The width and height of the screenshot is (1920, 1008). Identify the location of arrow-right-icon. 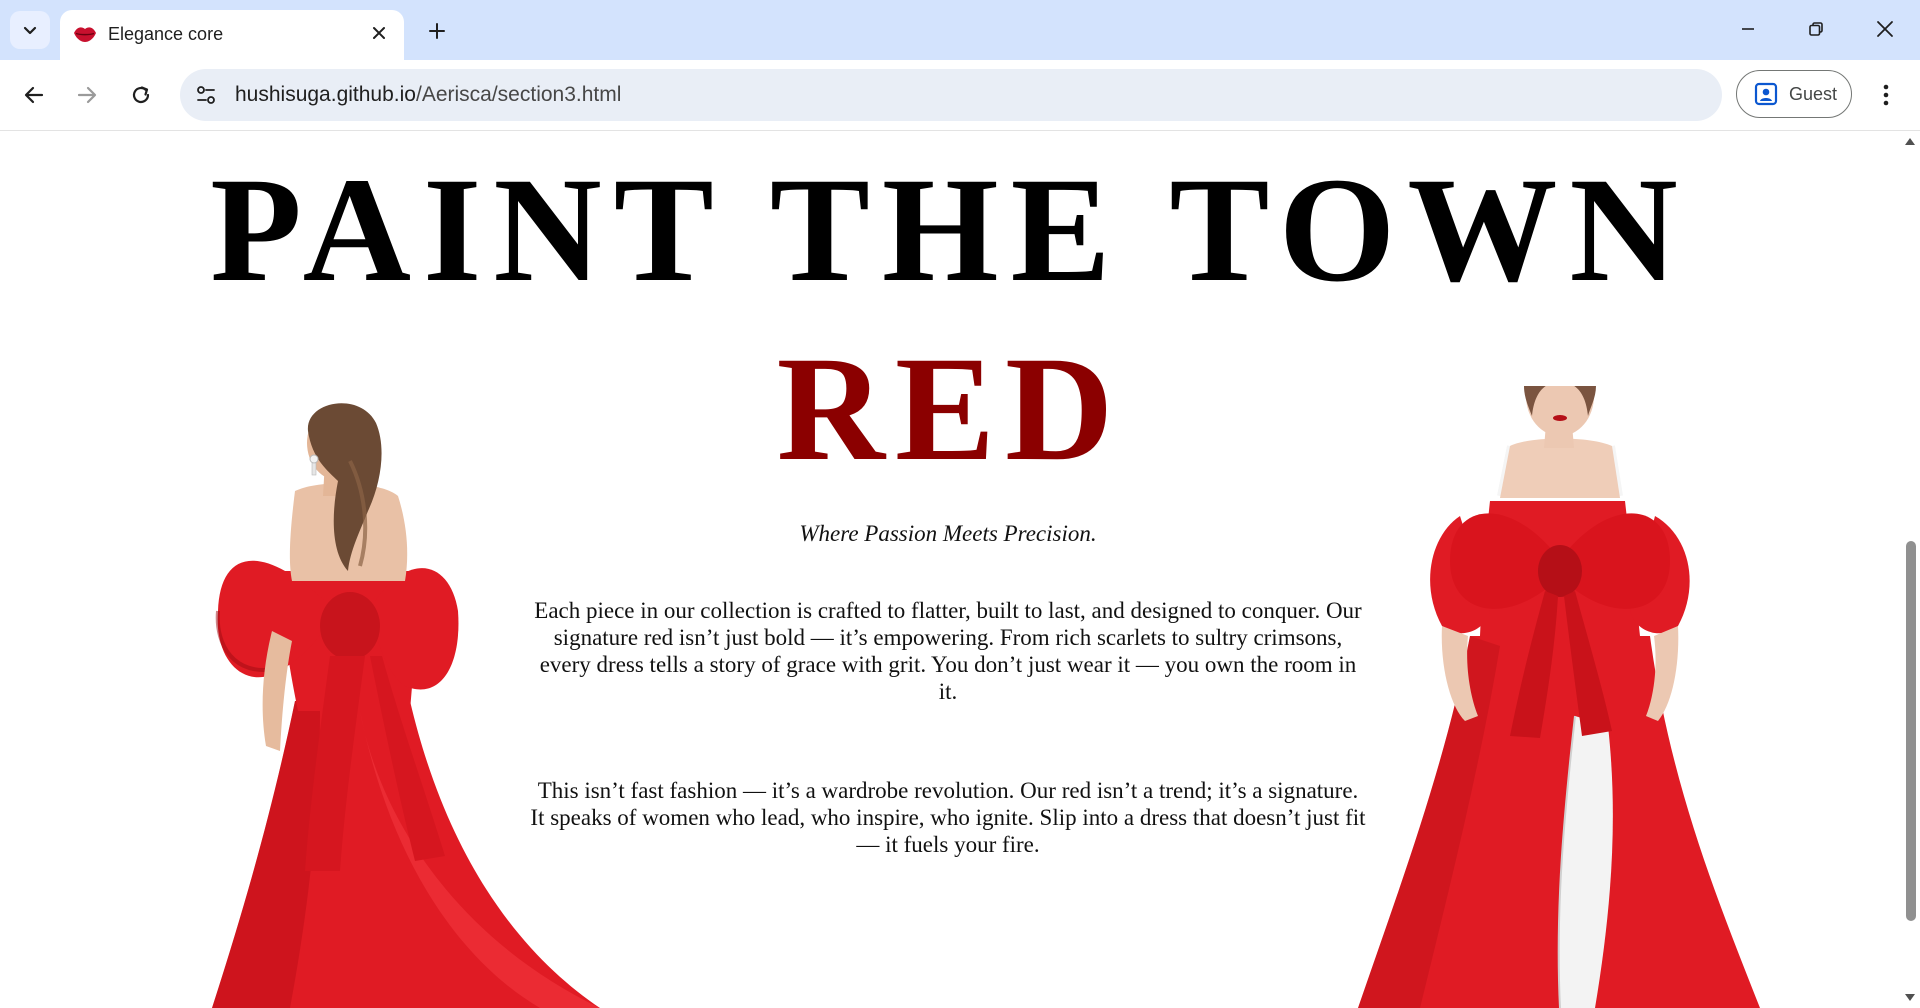
(87, 95).